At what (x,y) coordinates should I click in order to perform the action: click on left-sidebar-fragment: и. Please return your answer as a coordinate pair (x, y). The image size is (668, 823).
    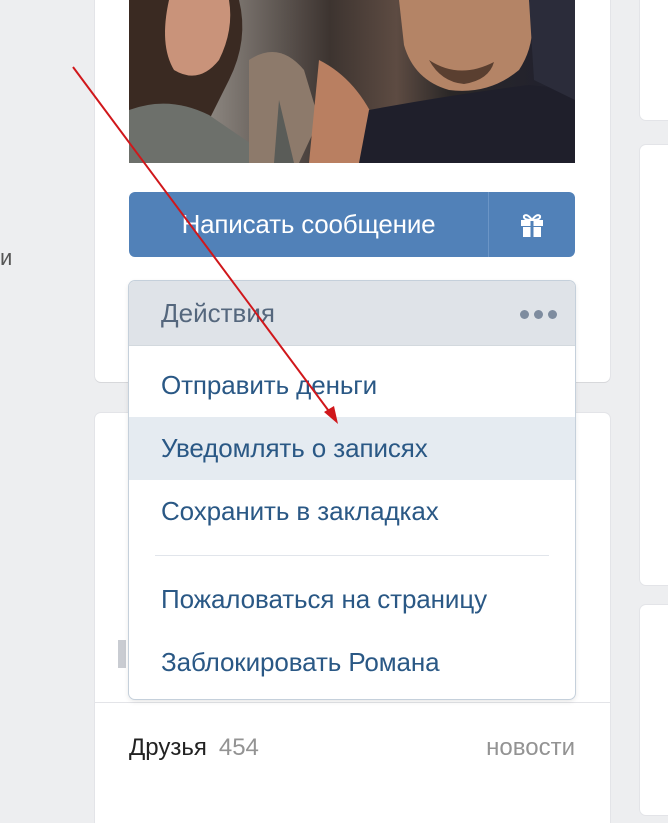
    Looking at the image, I should click on (6, 257).